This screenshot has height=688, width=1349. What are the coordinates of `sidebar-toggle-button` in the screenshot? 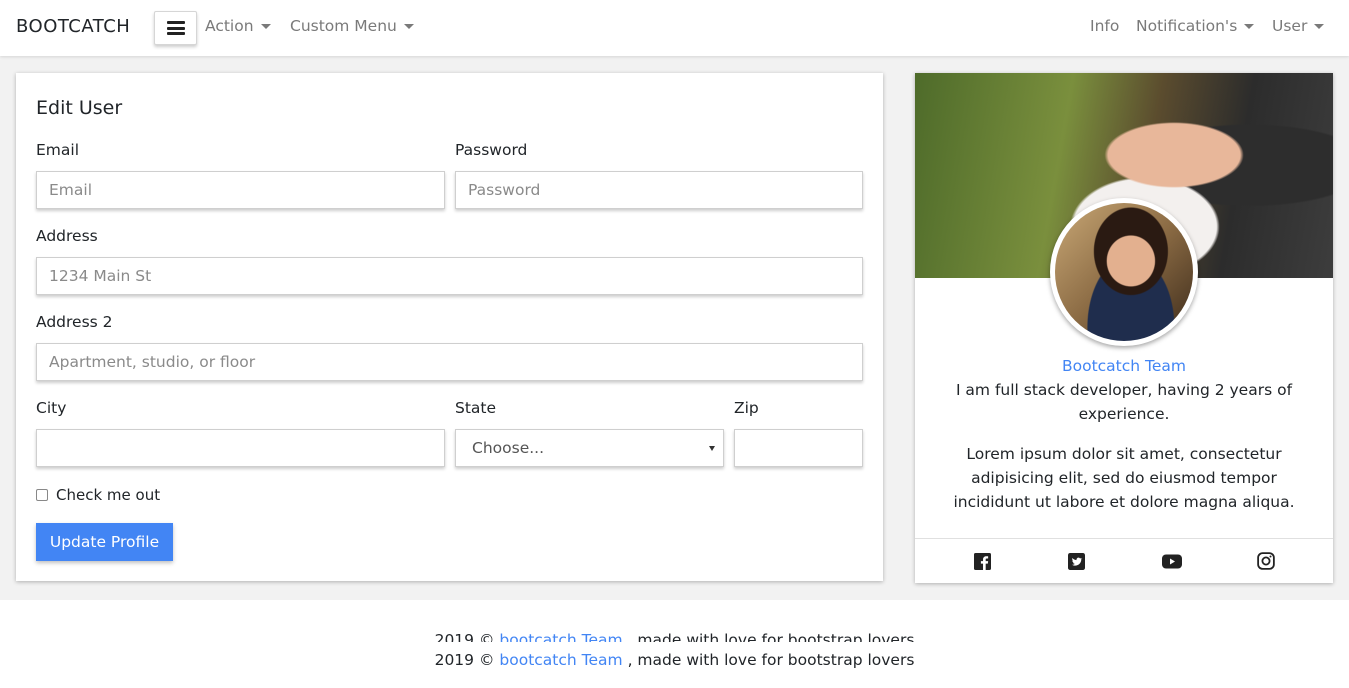 It's located at (175, 28).